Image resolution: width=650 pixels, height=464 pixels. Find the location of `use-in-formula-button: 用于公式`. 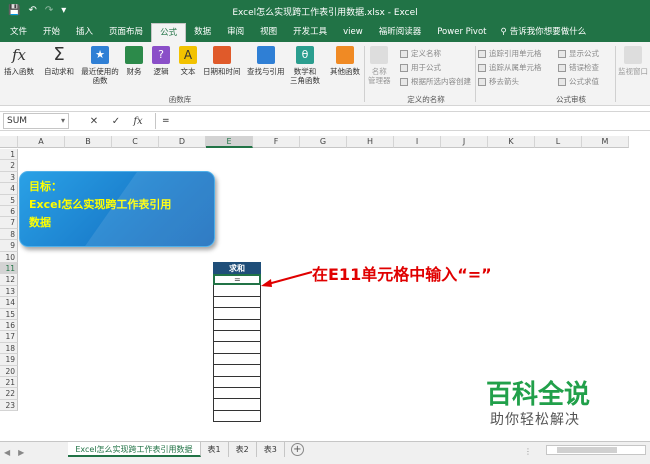

use-in-formula-button: 用于公式 is located at coordinates (420, 67).